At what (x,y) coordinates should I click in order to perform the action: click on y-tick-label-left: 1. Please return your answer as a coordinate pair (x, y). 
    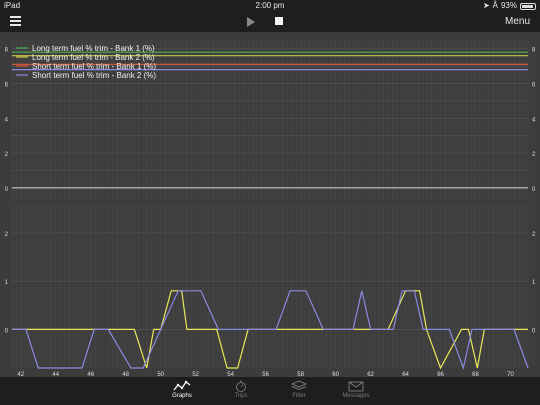
    Looking at the image, I should click on (7, 283).